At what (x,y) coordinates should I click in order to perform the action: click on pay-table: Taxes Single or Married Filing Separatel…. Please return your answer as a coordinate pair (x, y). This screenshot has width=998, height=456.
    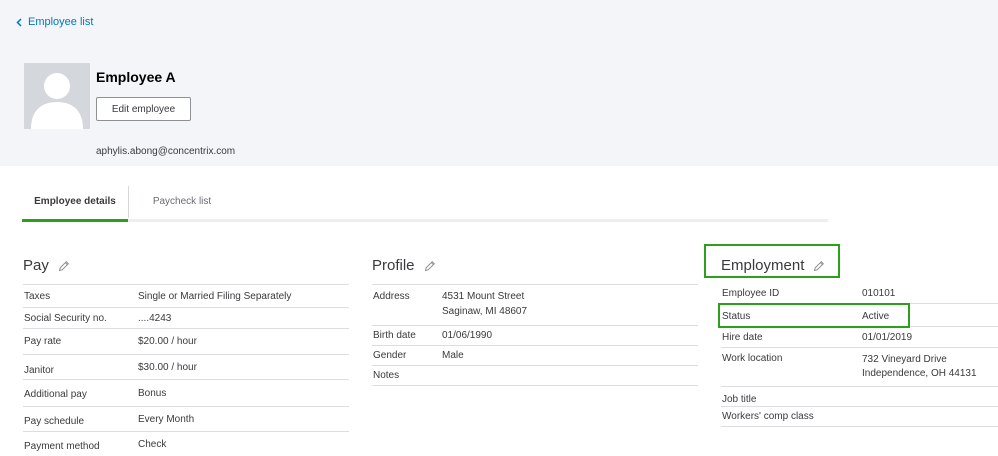
    Looking at the image, I should click on (186, 370).